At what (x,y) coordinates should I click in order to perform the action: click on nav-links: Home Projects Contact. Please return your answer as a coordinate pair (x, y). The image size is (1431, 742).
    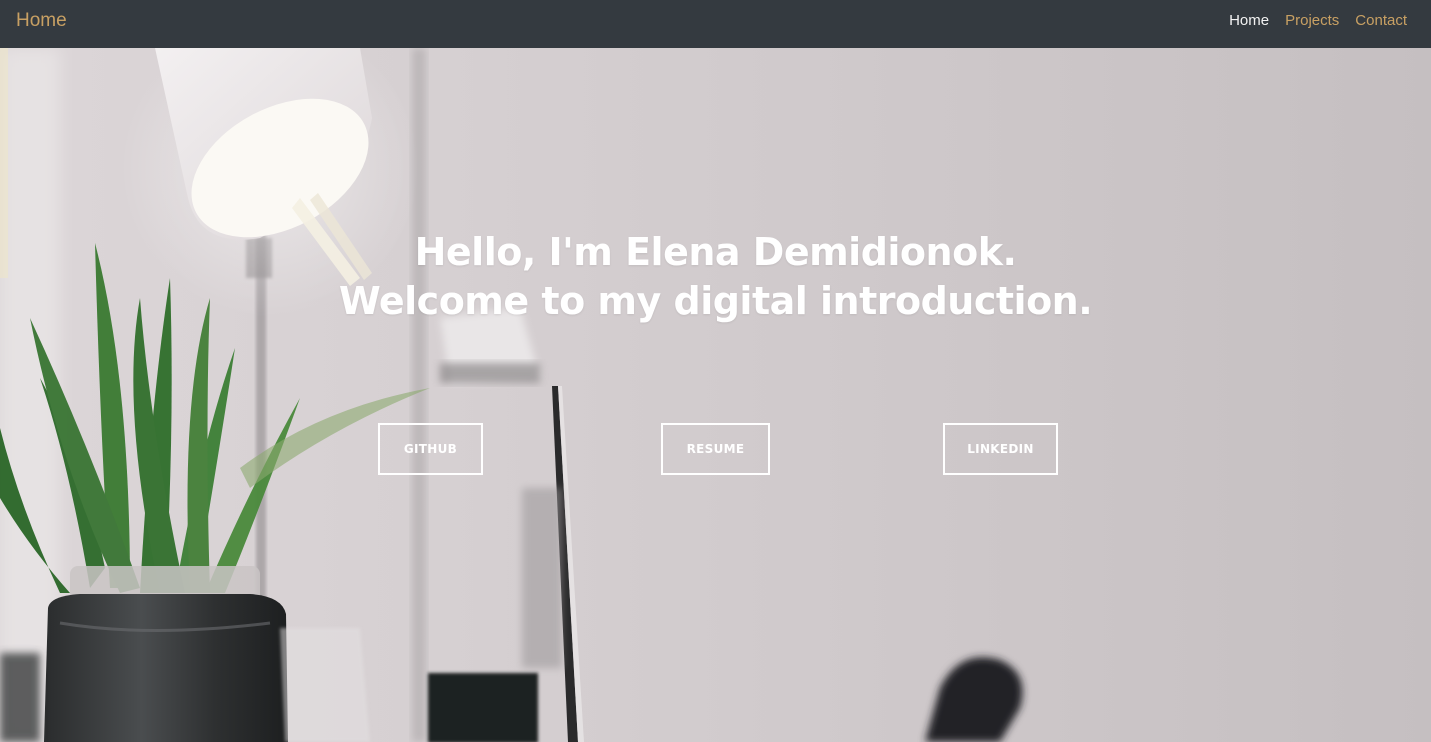
    Looking at the image, I should click on (1318, 21).